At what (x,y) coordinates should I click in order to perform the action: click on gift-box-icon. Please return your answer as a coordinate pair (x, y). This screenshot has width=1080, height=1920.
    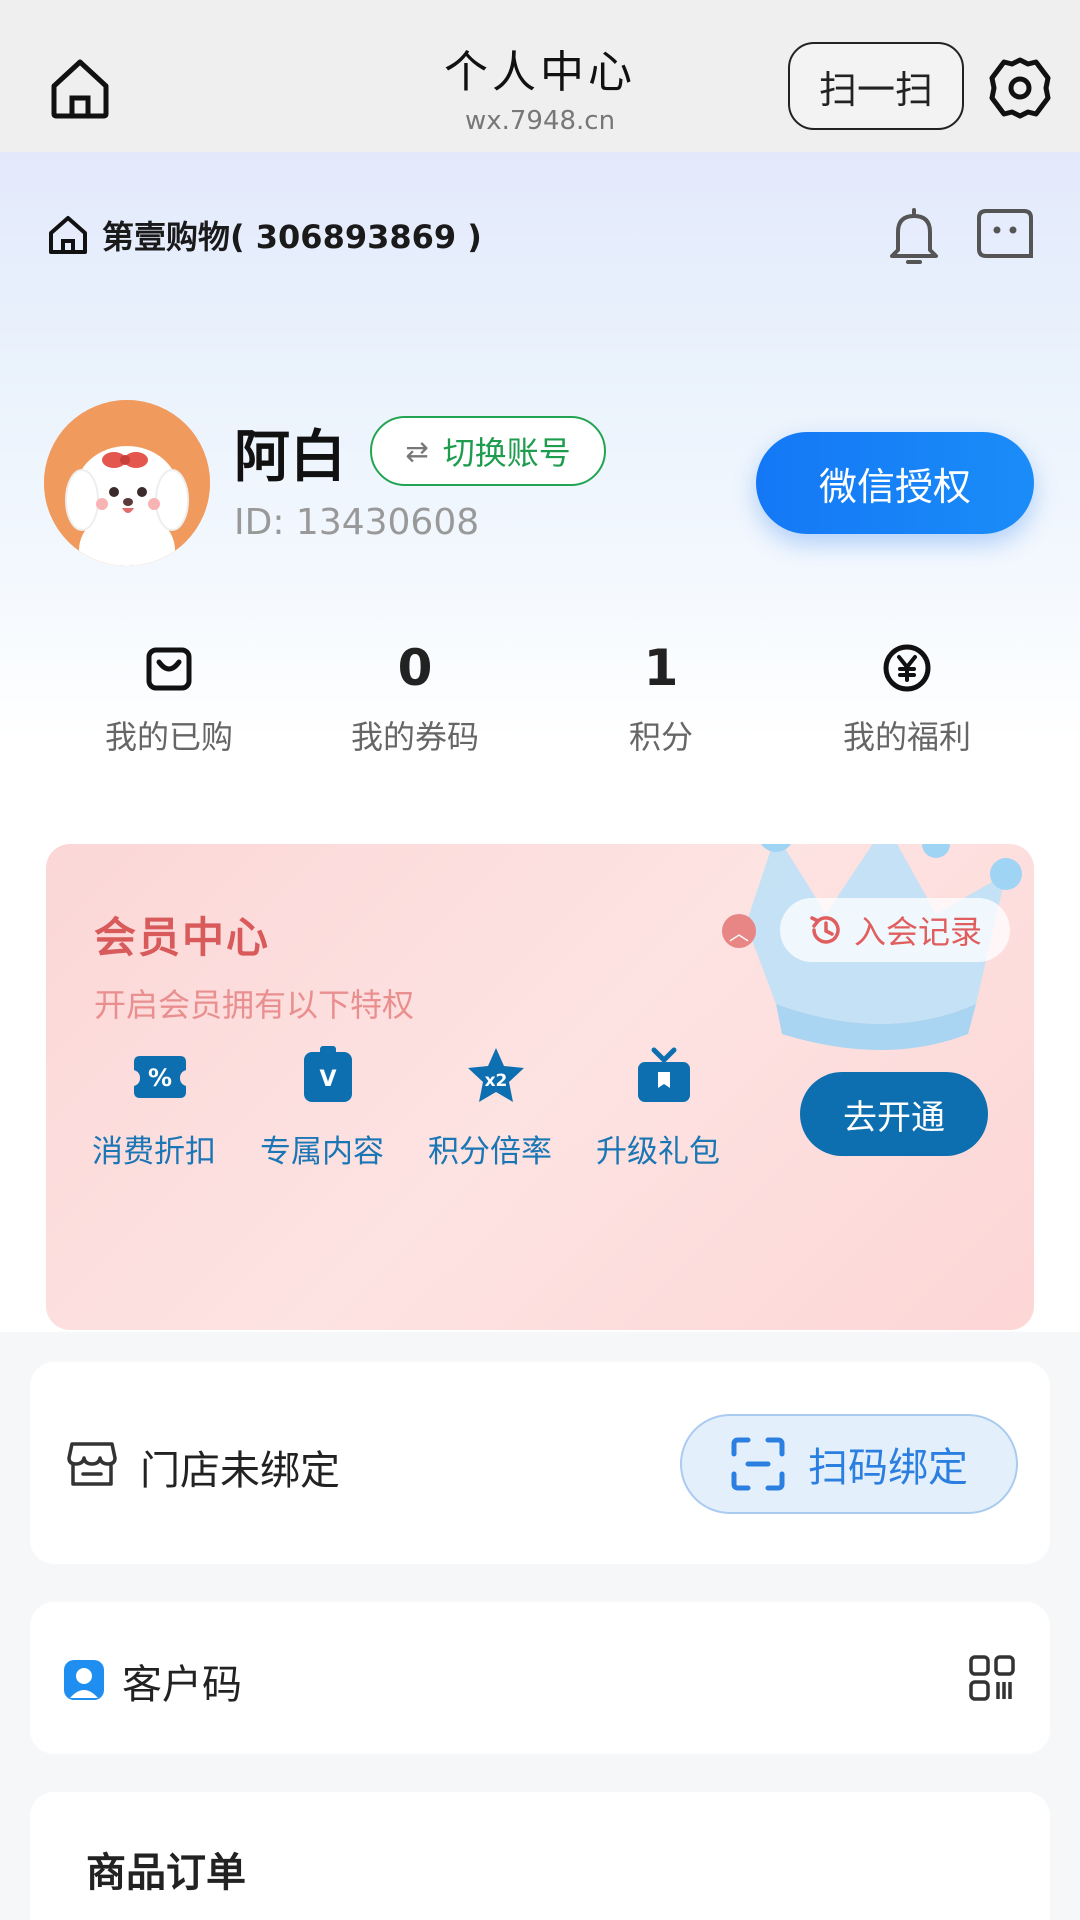
    Looking at the image, I should click on (664, 1074).